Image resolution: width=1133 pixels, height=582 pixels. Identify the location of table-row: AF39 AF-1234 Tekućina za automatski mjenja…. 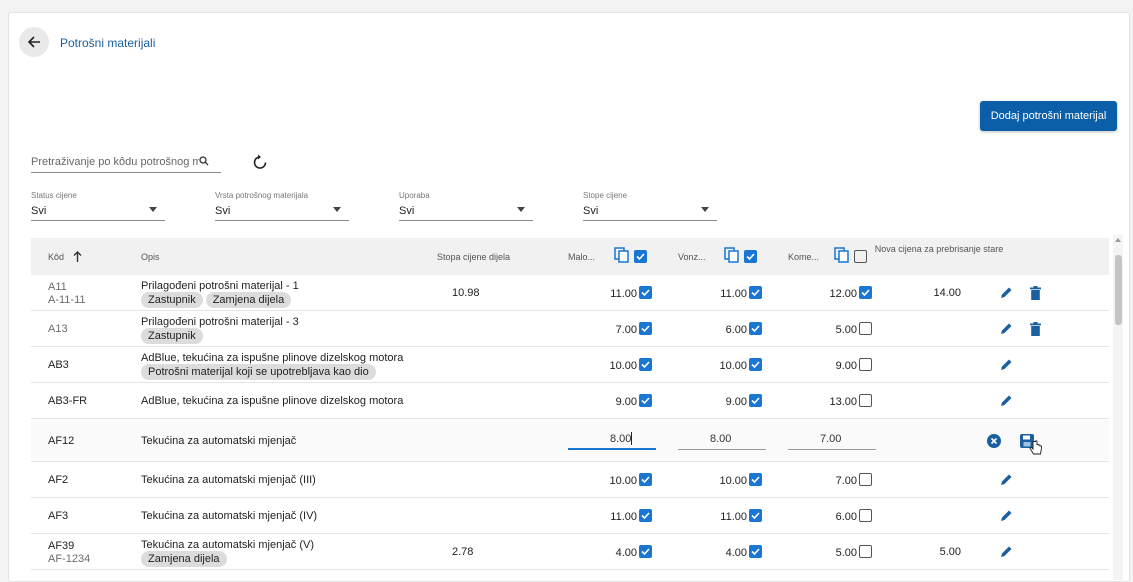
(570, 552).